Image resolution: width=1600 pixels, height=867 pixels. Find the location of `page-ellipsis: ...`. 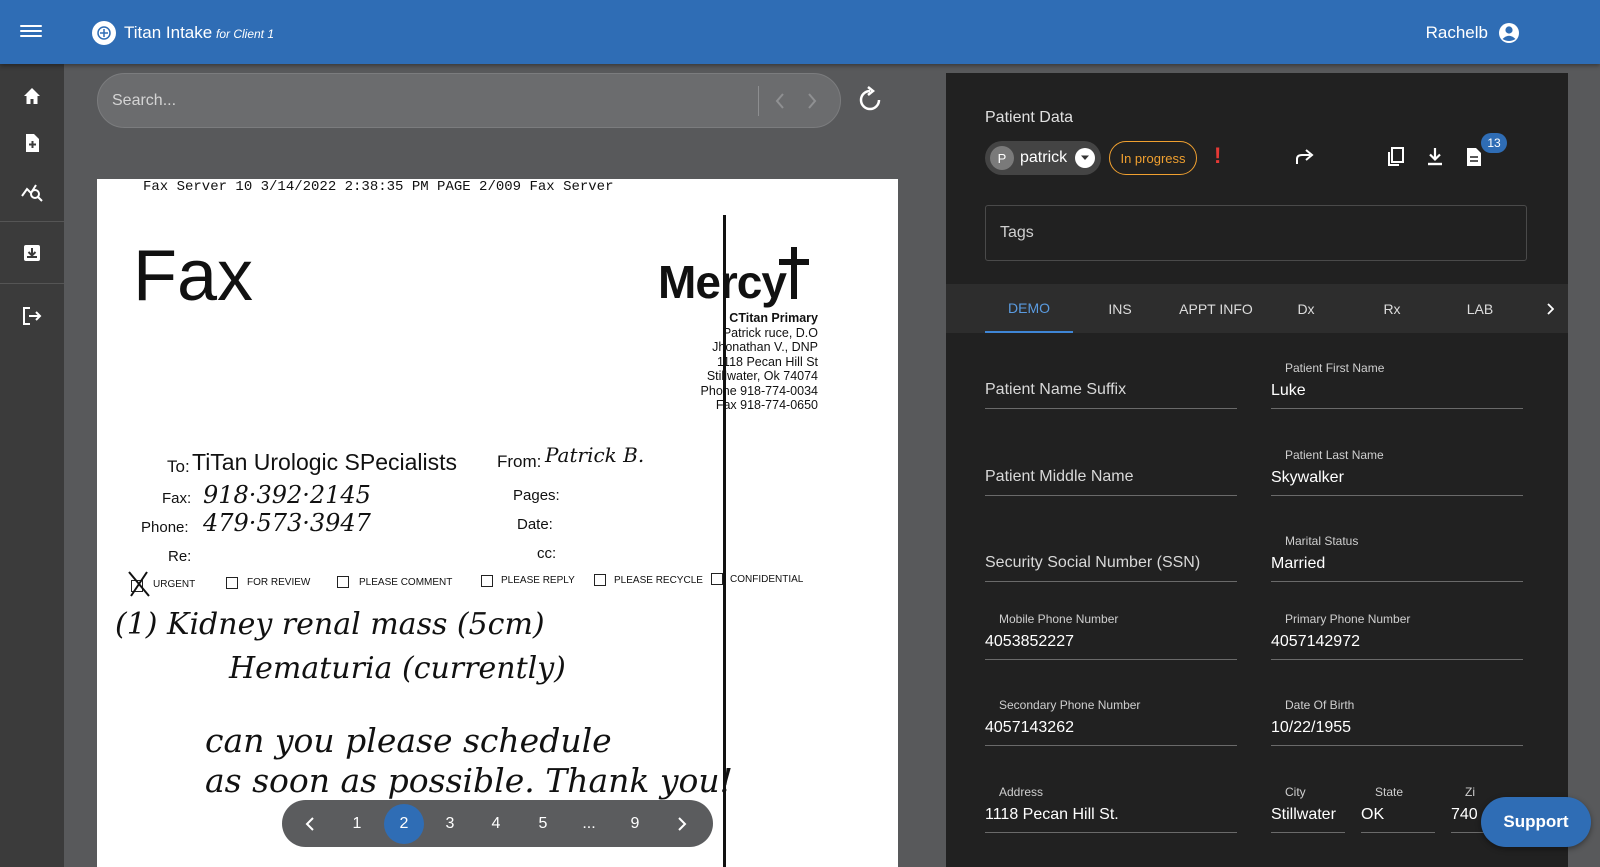

page-ellipsis: ... is located at coordinates (589, 823).